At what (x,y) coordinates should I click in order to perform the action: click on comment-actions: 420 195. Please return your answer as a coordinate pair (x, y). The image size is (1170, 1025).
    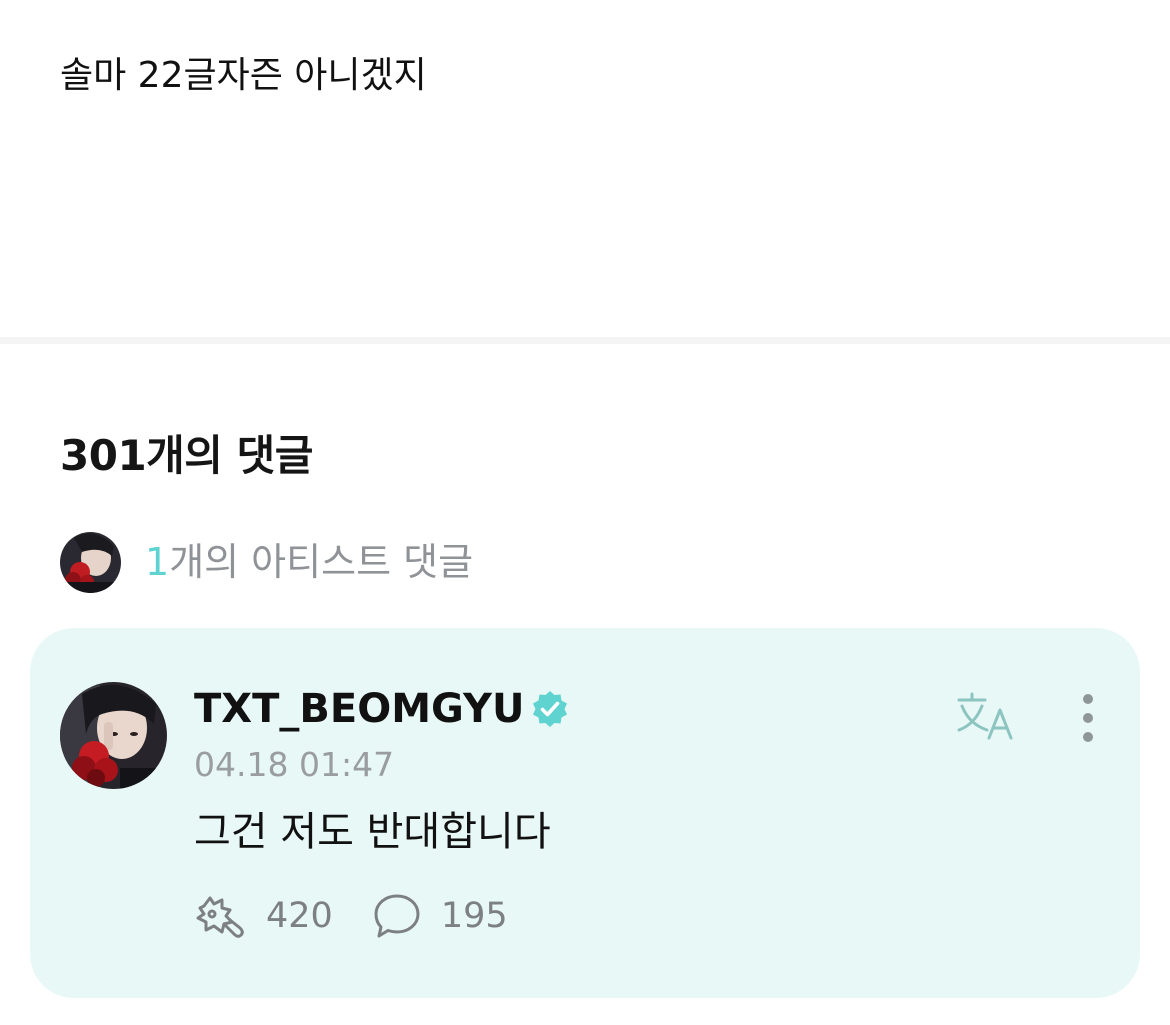
    Looking at the image, I should click on (351, 916).